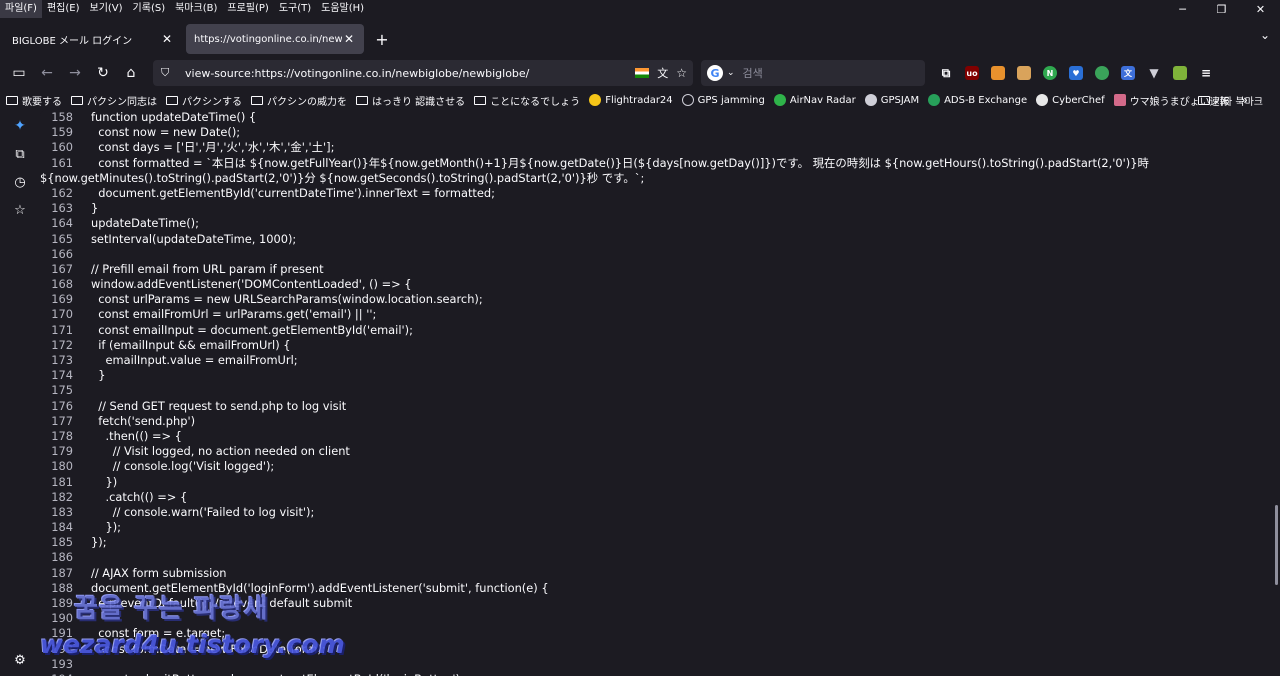 The image size is (1280, 676). I want to click on minimize-icon: ─, so click(1182, 9).